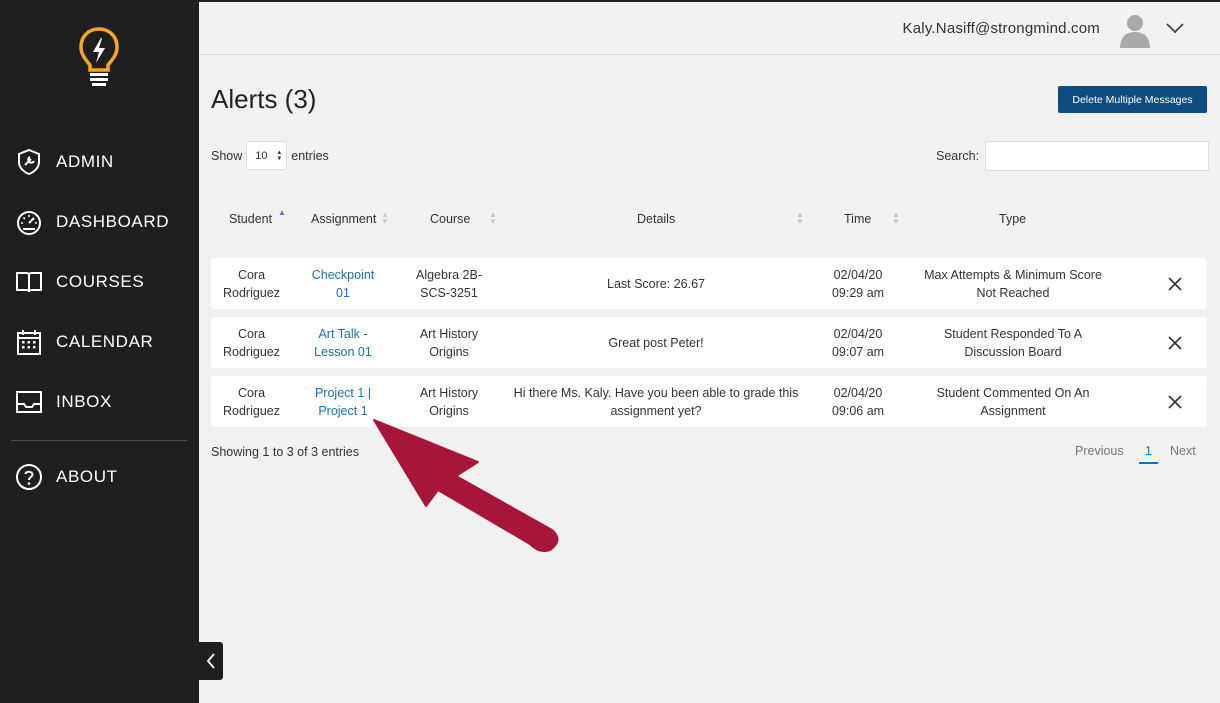 Image resolution: width=1220 pixels, height=703 pixels. What do you see at coordinates (87, 476) in the screenshot?
I see `sidebar-item-label: ABOUT` at bounding box center [87, 476].